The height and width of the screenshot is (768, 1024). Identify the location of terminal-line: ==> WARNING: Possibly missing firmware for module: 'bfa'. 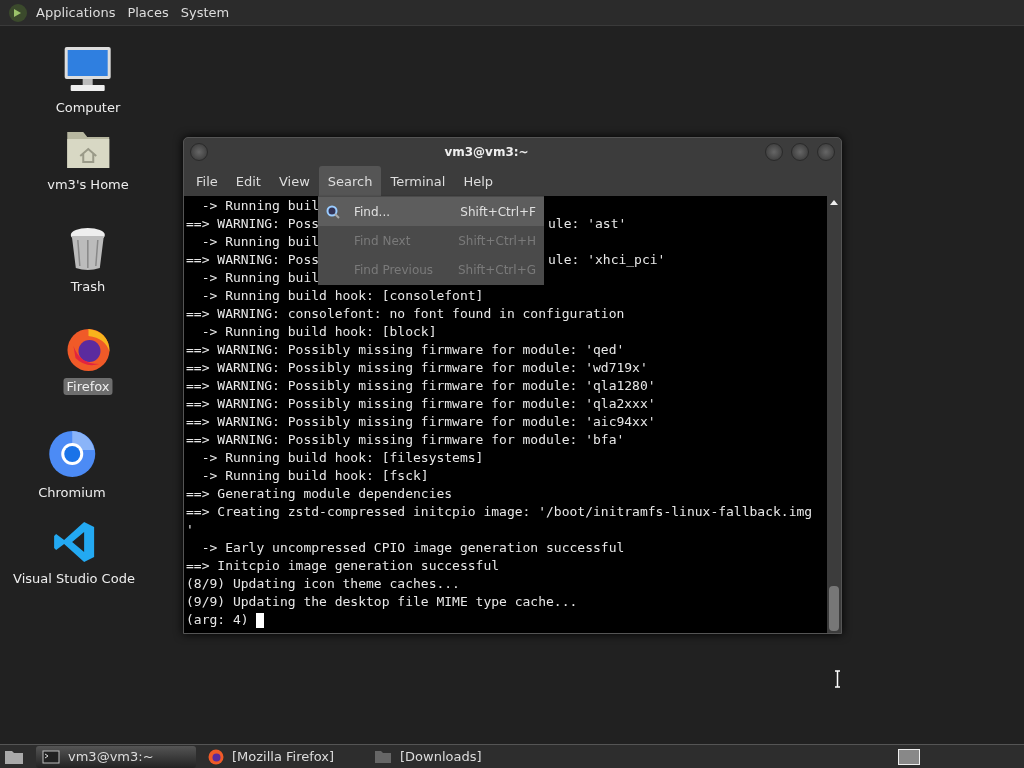
(405, 439).